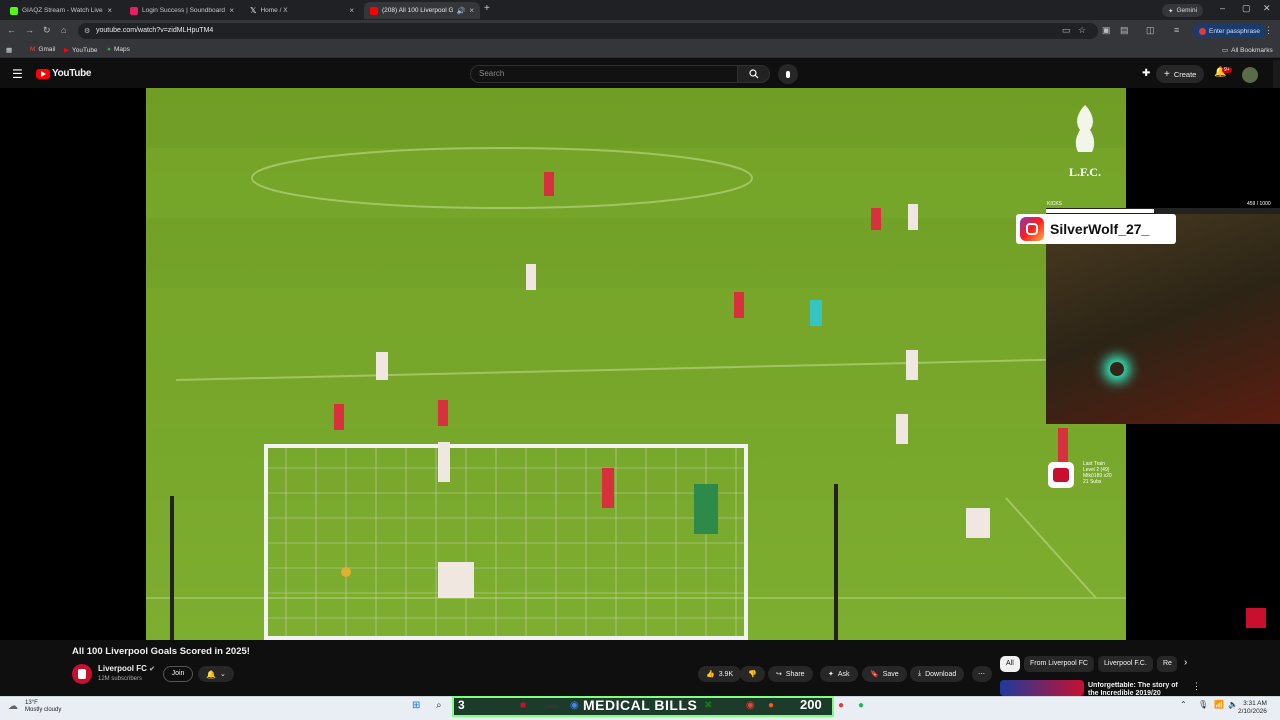 This screenshot has width=1280, height=720. I want to click on kicks-count: 459 / 1000, so click(1259, 204).